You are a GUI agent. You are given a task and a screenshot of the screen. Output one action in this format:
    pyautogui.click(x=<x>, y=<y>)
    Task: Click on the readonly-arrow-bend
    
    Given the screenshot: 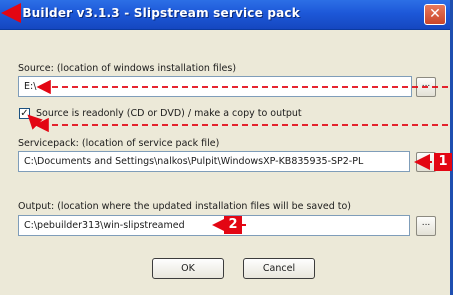 What is the action you would take?
    pyautogui.click(x=35, y=122)
    